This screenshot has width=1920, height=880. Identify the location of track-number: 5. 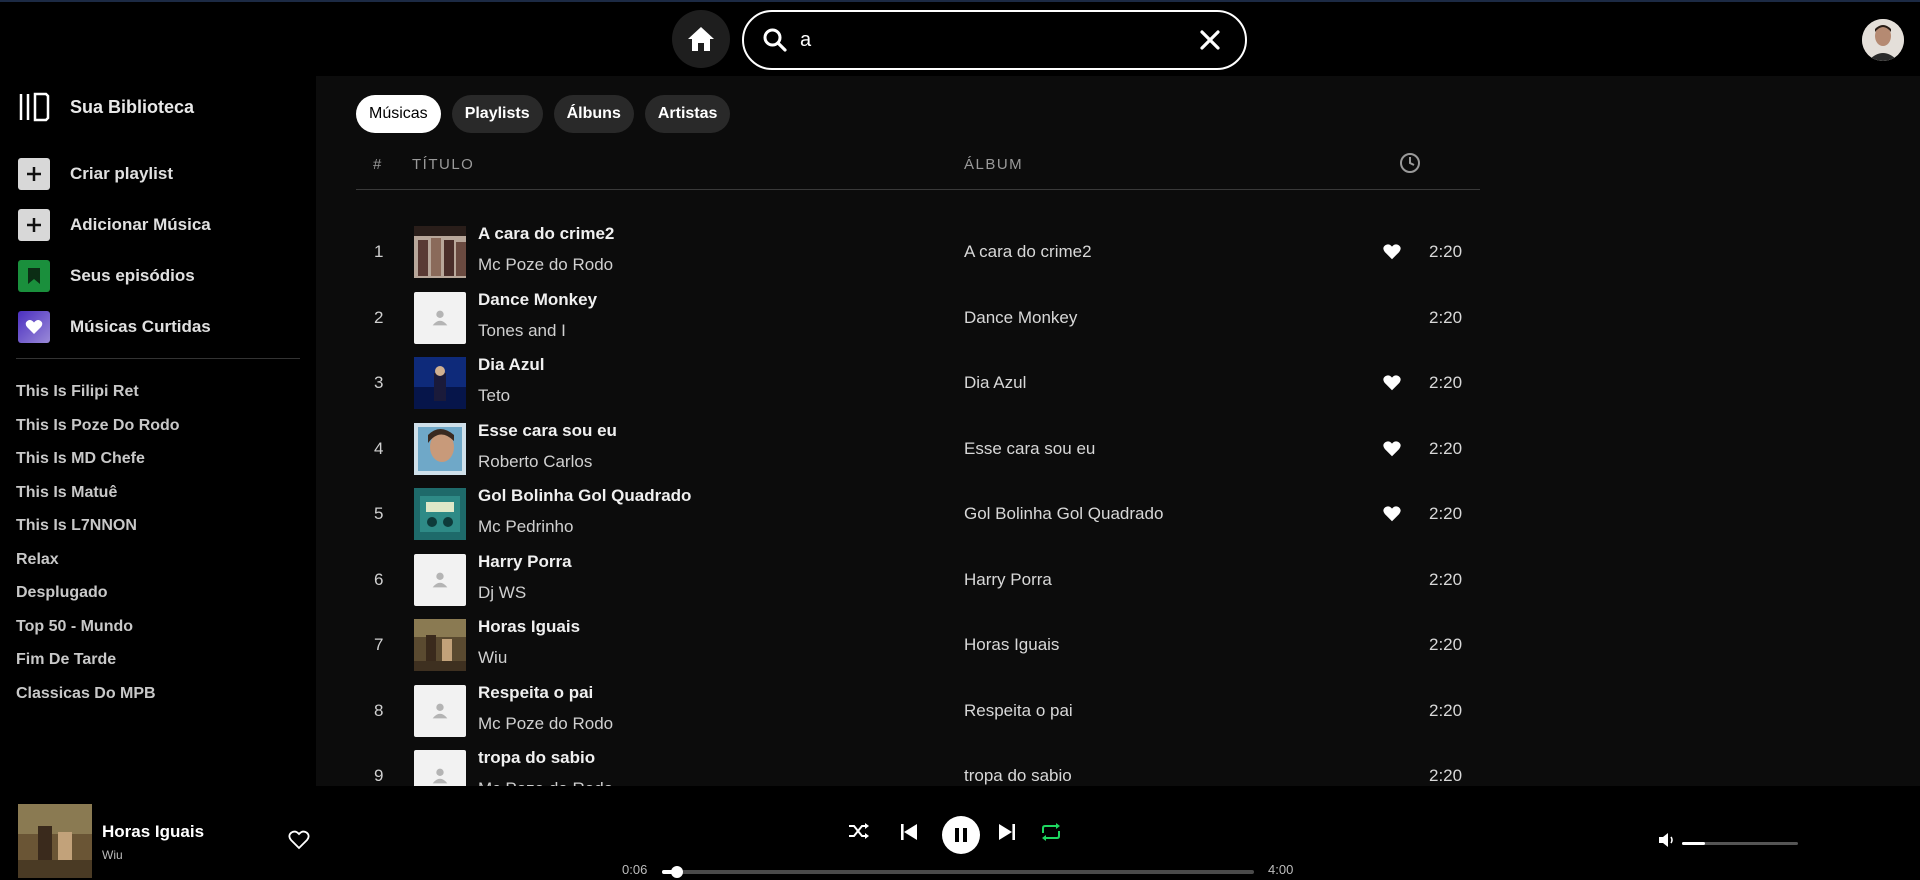
(379, 513).